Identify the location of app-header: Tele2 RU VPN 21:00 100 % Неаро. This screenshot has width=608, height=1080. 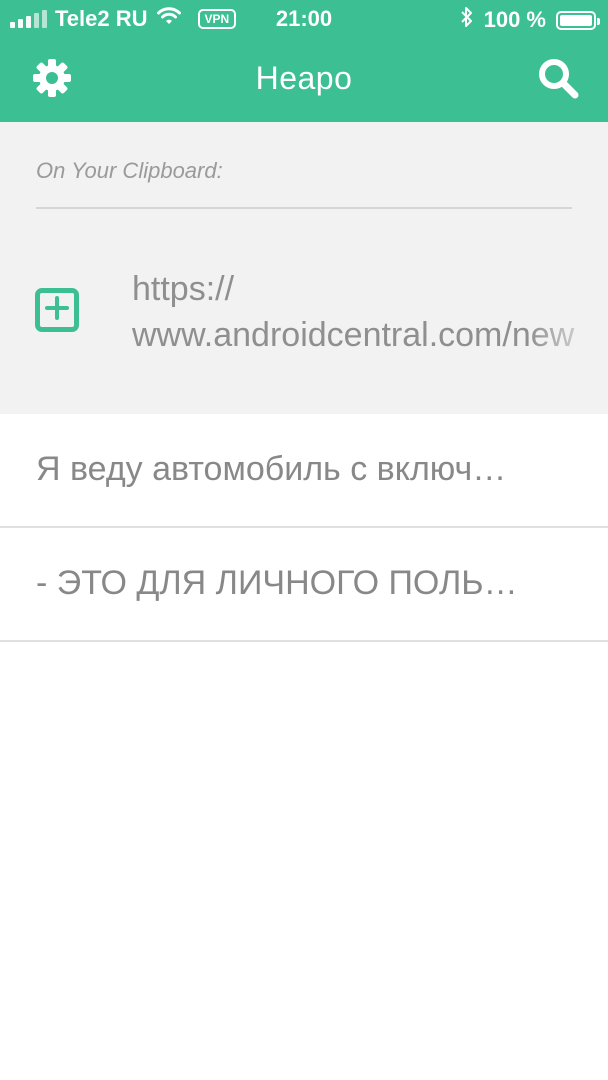
(304, 61).